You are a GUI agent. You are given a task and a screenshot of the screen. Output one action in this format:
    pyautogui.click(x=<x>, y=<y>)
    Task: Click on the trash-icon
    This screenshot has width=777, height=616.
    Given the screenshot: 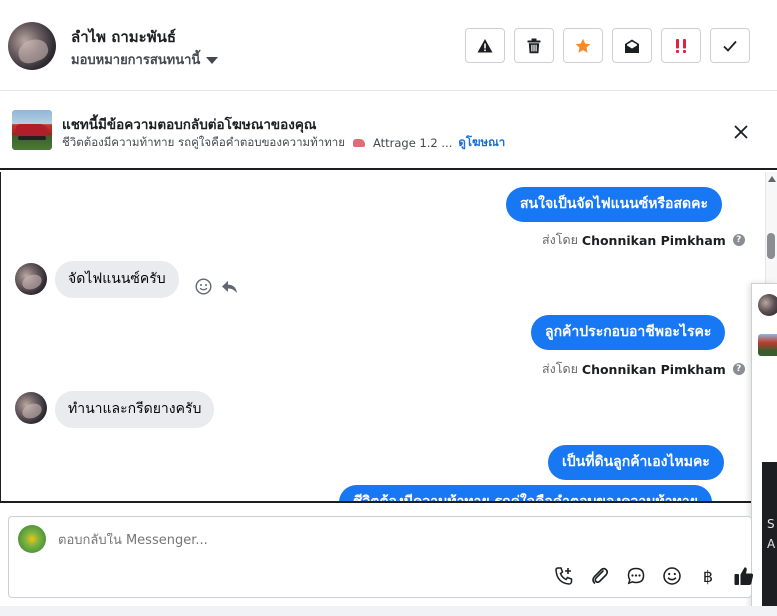 What is the action you would take?
    pyautogui.click(x=534, y=45)
    